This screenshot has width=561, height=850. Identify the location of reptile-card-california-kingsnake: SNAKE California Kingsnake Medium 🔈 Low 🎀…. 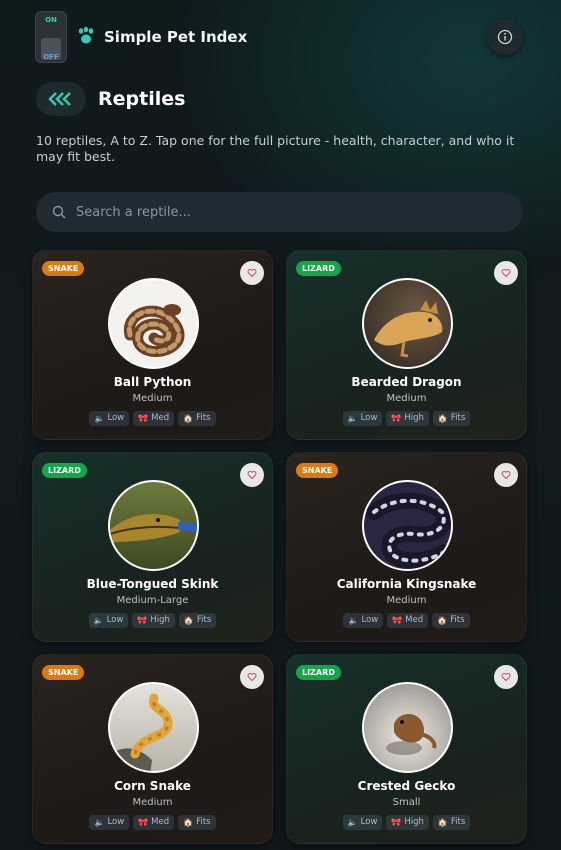
(406, 547).